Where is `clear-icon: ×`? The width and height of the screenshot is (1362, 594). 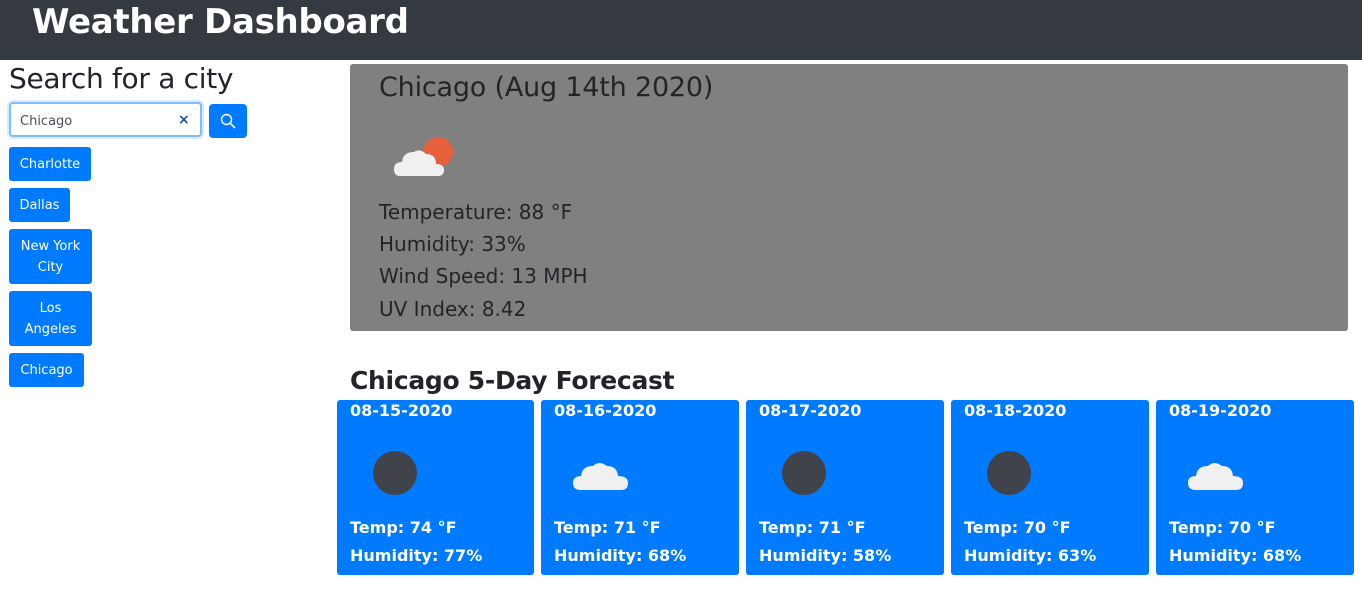
clear-icon: × is located at coordinates (184, 120).